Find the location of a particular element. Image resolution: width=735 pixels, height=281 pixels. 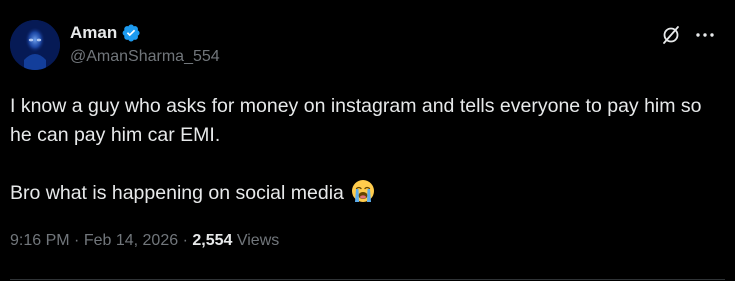

tweet-meta: 9:16 PM · Feb 14, 2026 · 2,554 Views is located at coordinates (144, 241).